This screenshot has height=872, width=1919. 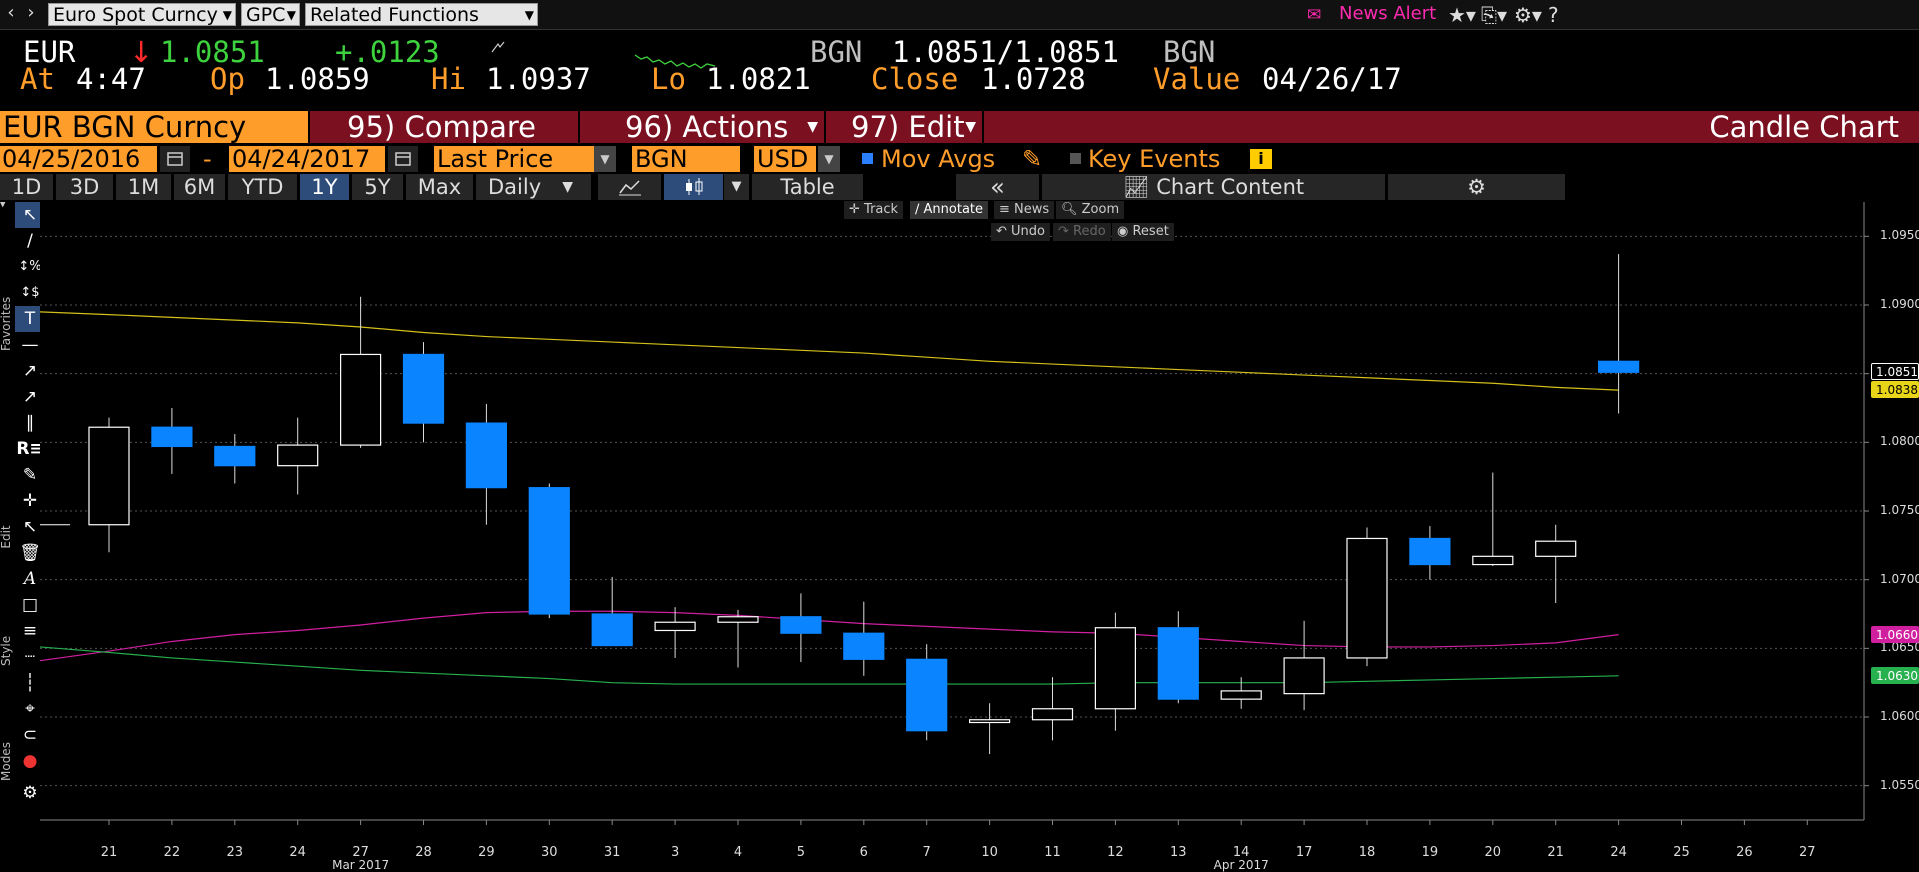 What do you see at coordinates (1895, 390) in the screenshot?
I see `ma-yellow-tag: 1.0838` at bounding box center [1895, 390].